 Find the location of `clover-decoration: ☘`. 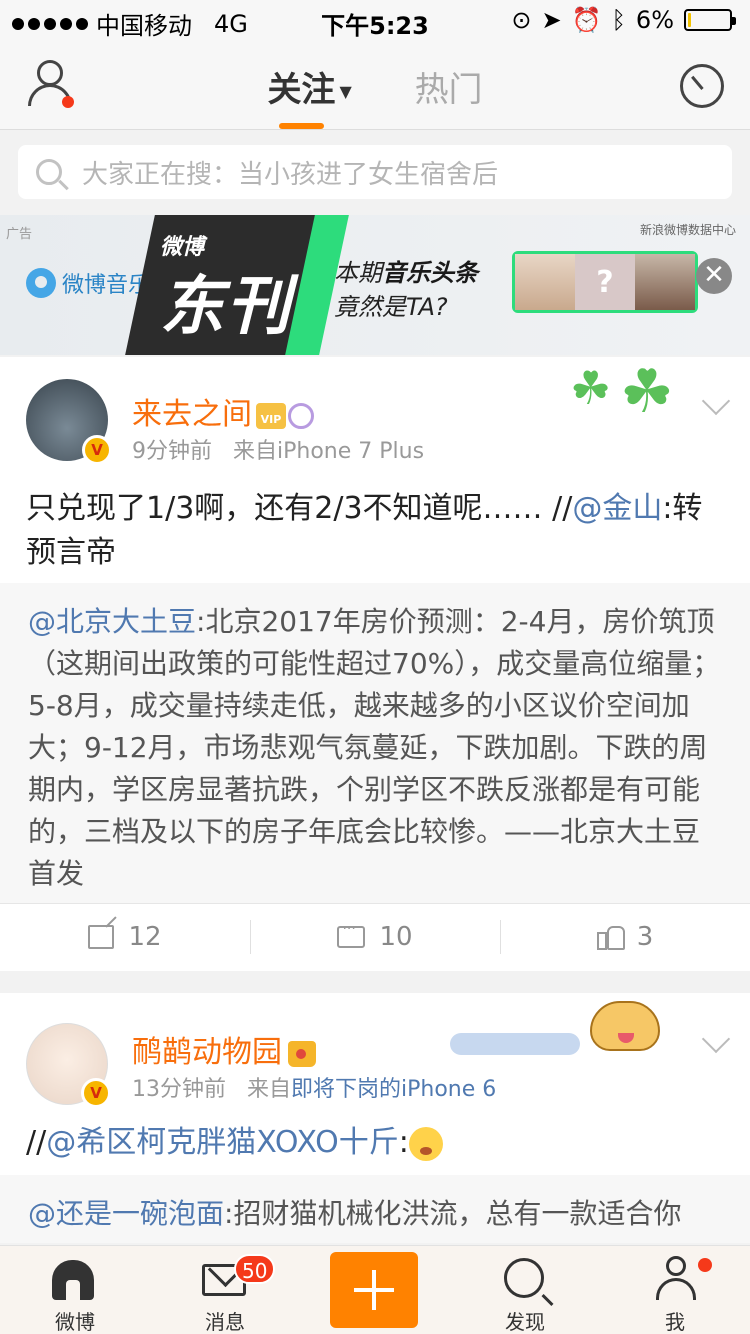

clover-decoration: ☘ is located at coordinates (591, 388).